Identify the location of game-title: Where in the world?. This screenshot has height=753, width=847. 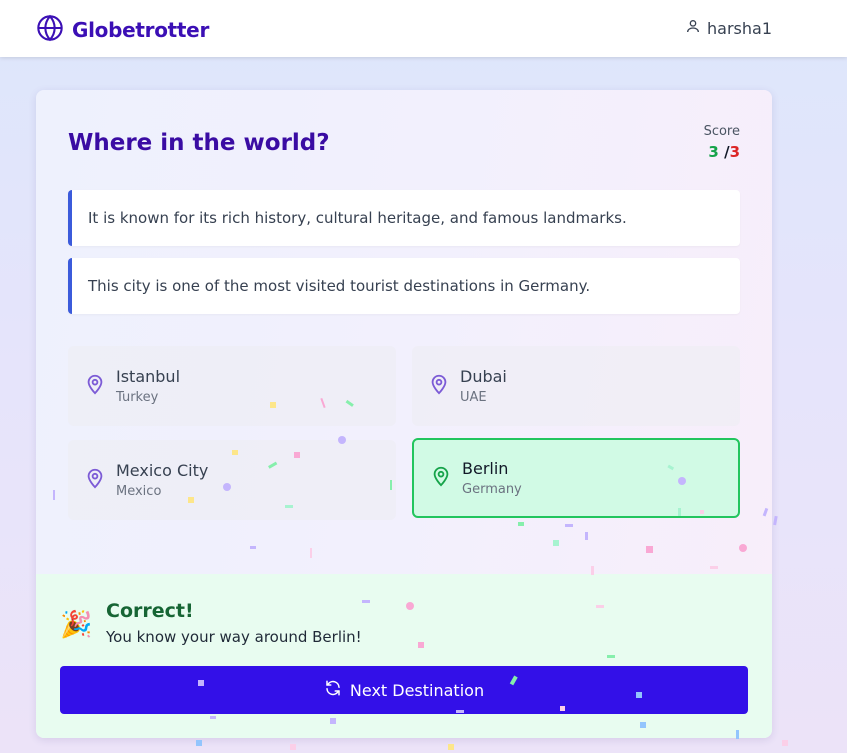
(199, 143).